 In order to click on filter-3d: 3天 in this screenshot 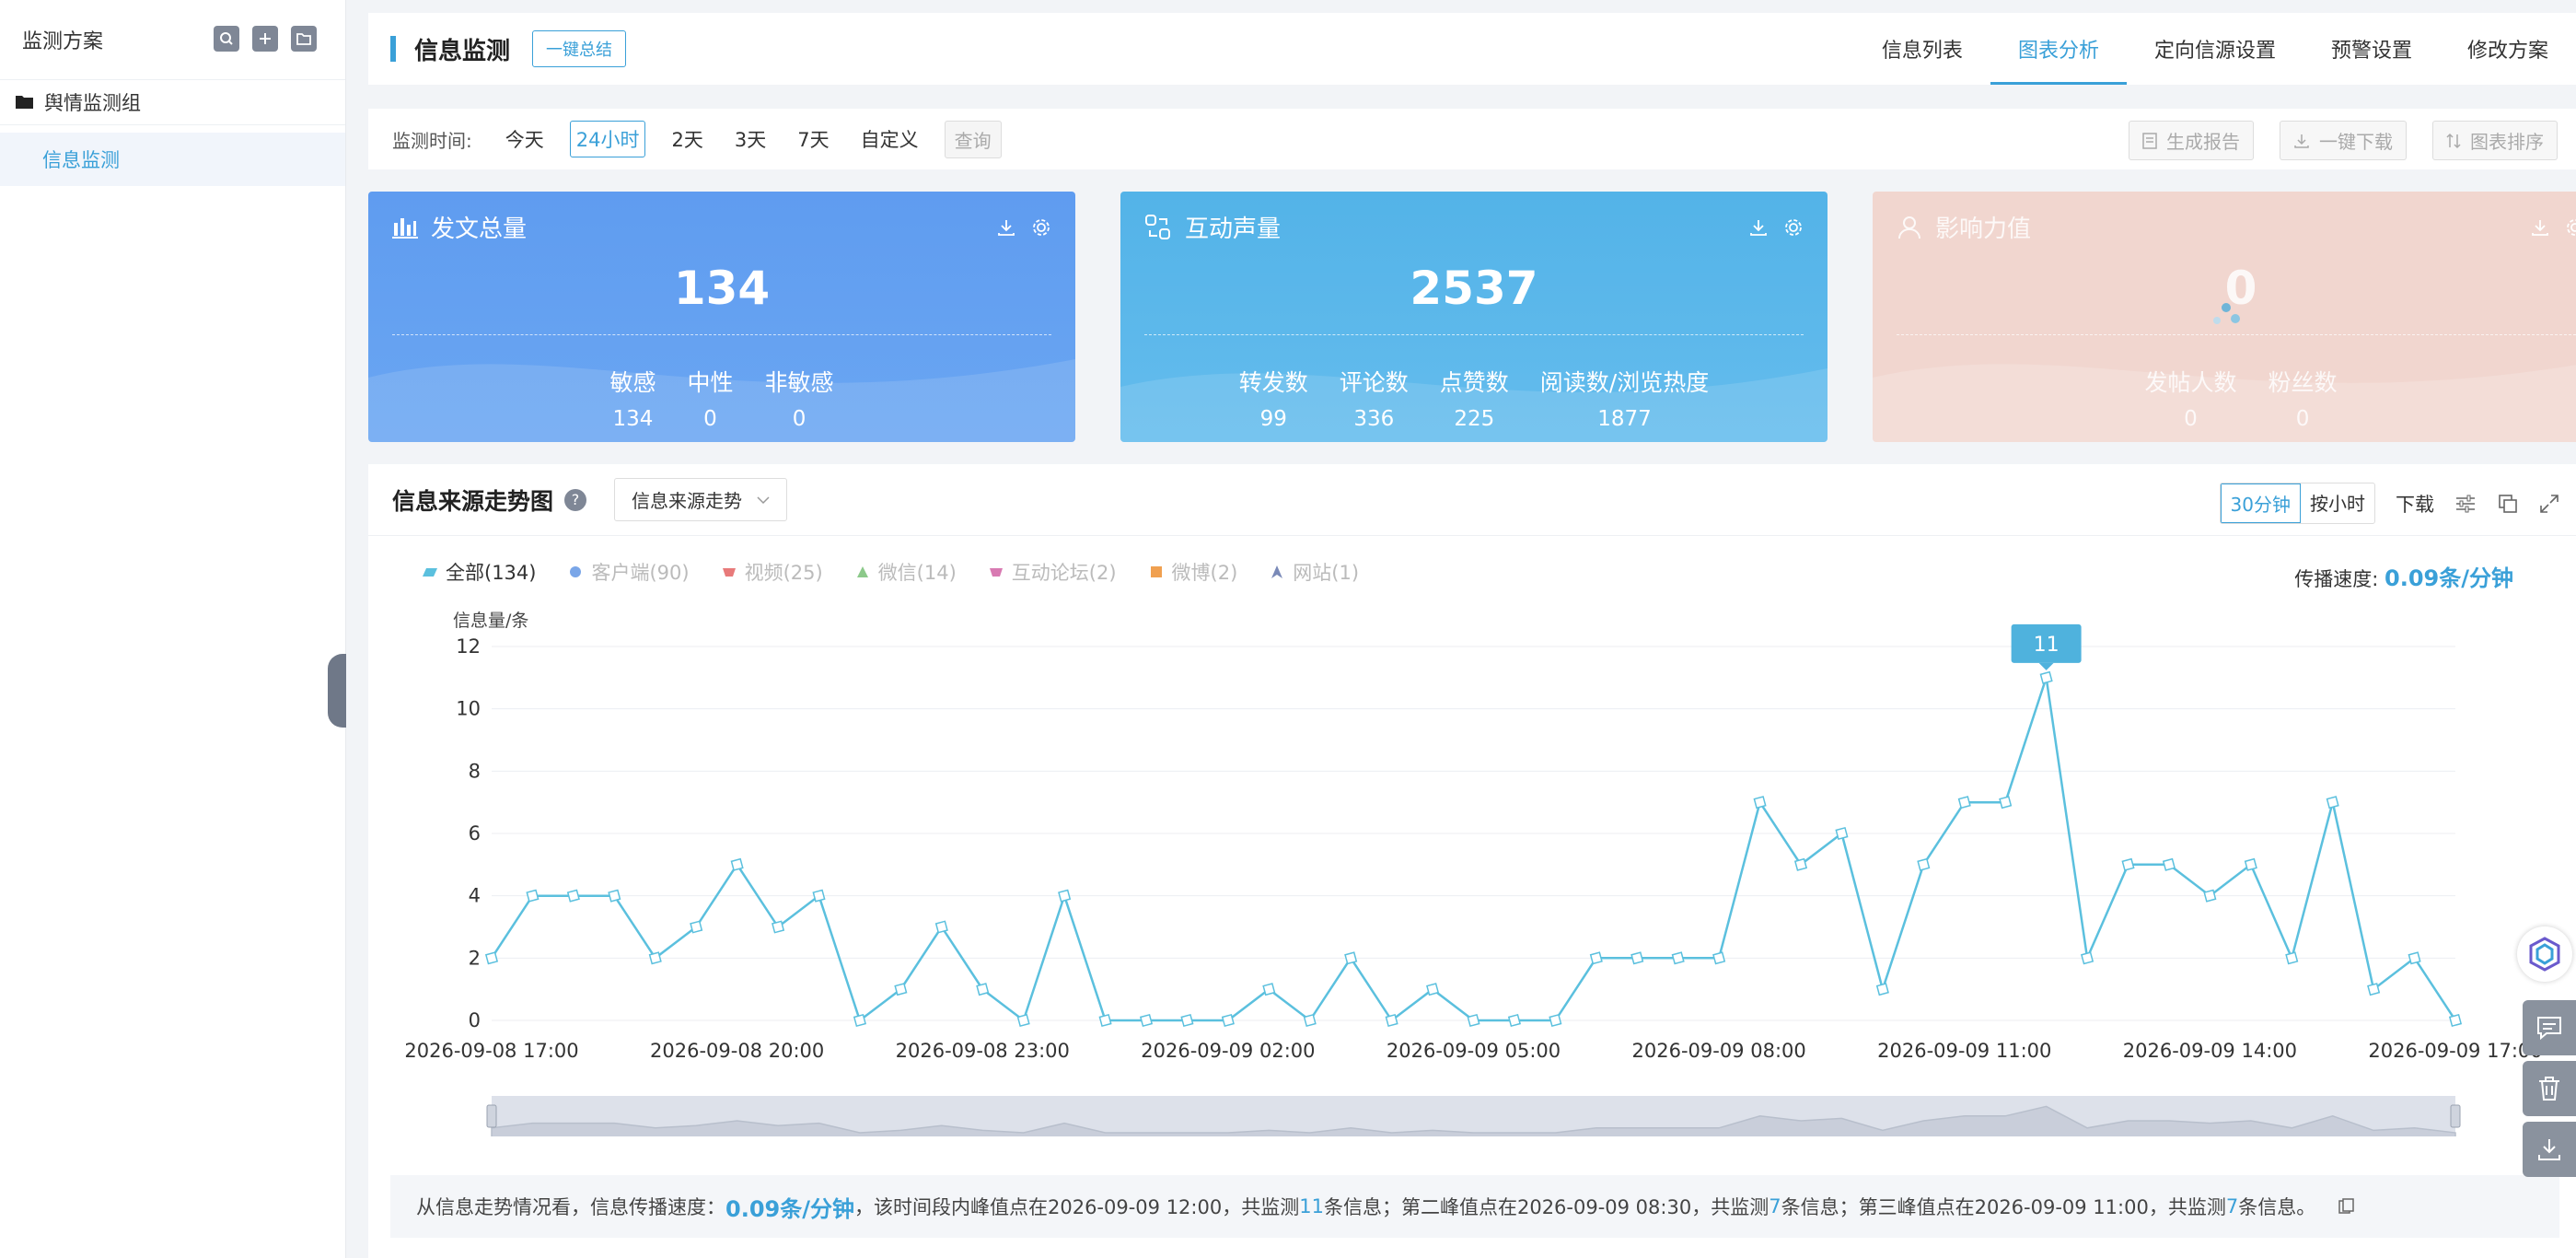, I will do `click(750, 139)`.